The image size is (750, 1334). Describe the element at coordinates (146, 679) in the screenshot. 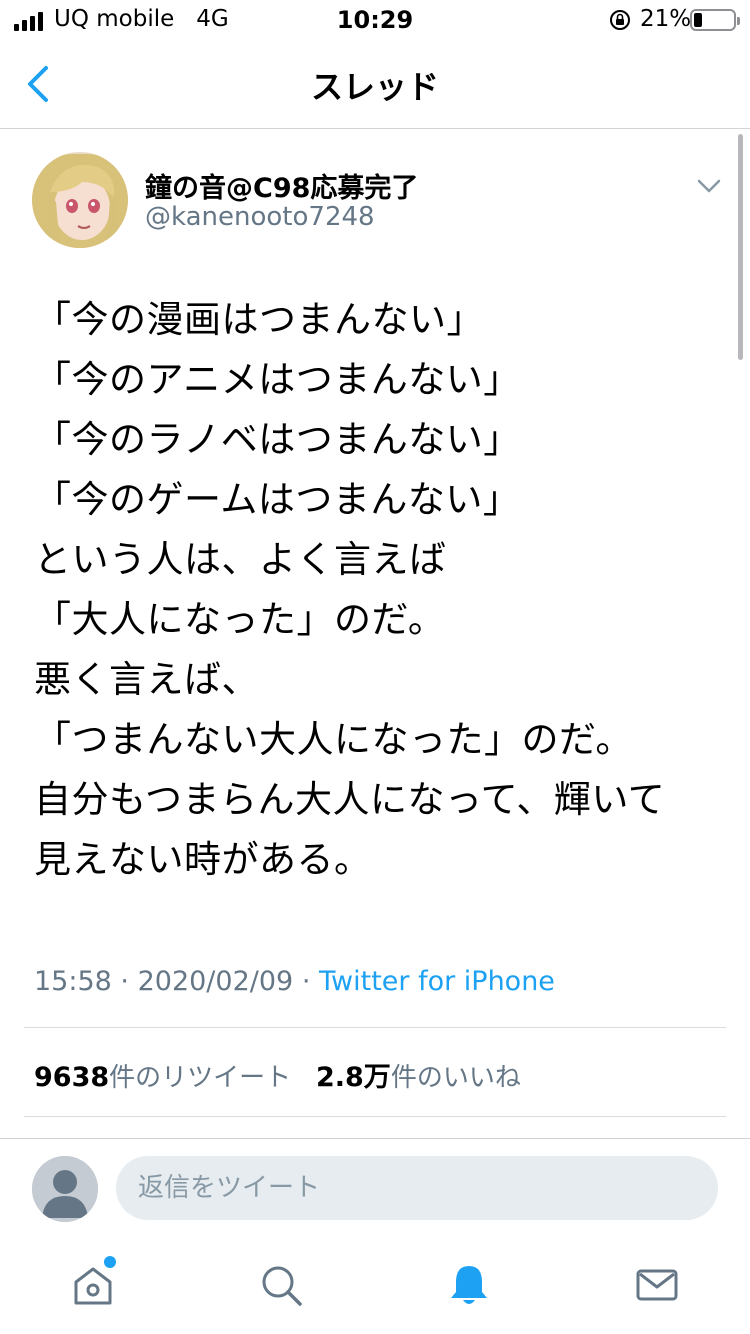

I see `tweet-line: 悪く言えば、` at that location.